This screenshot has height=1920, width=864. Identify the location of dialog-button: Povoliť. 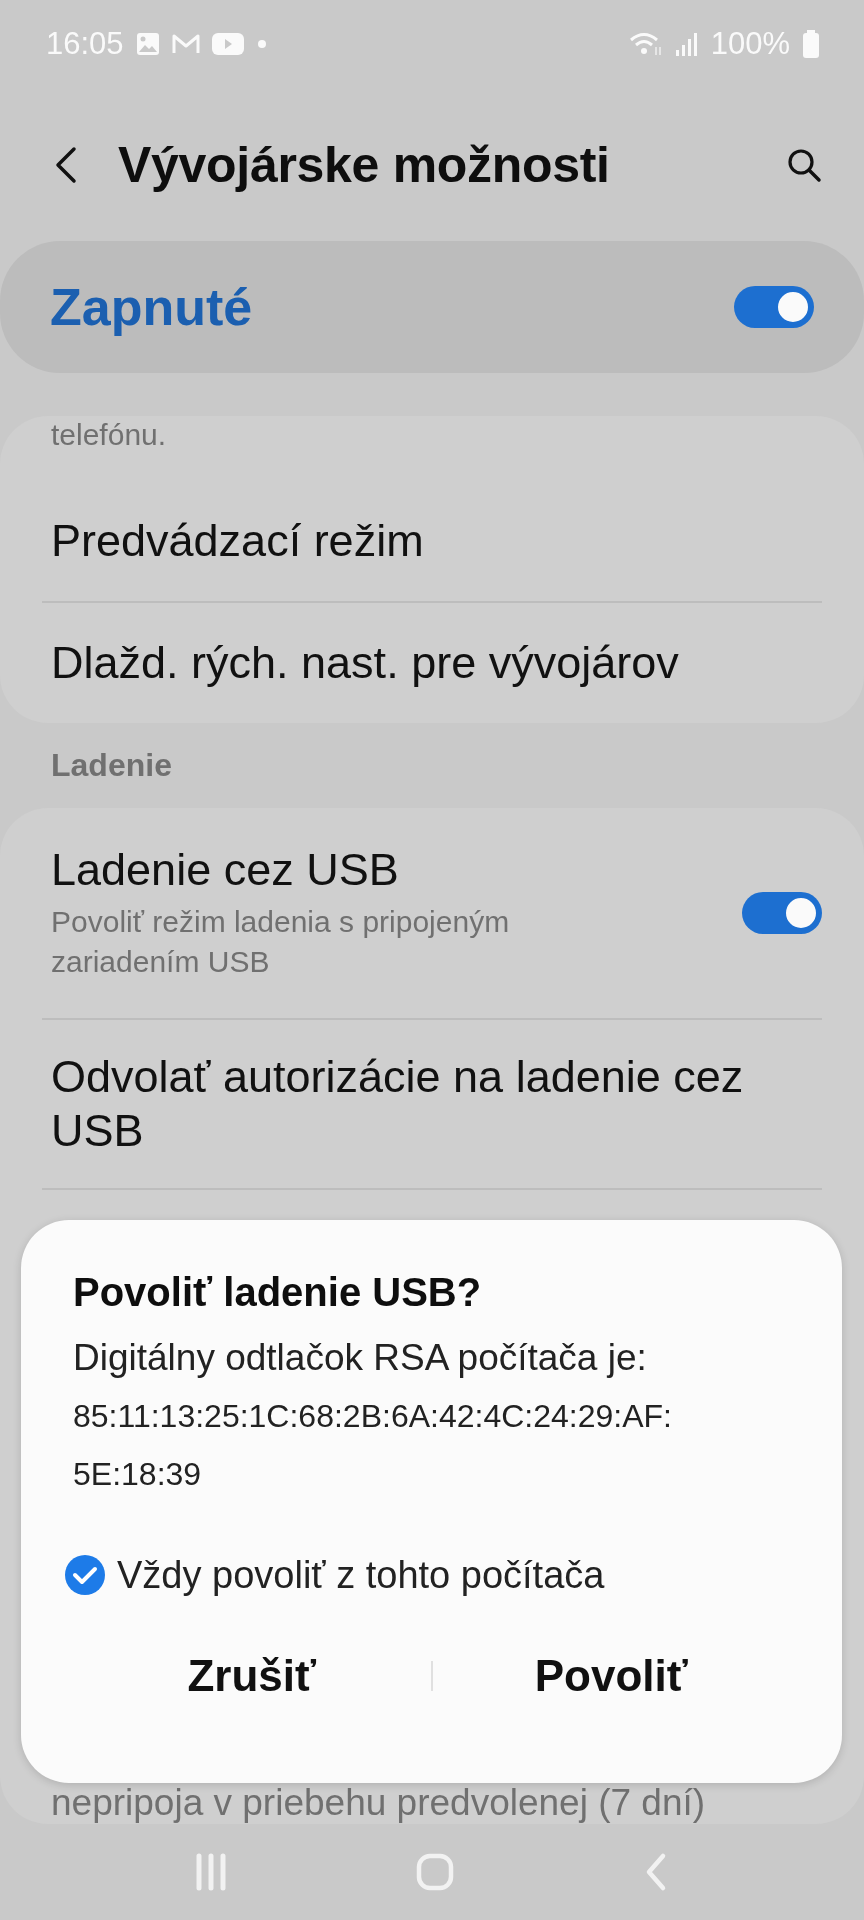
(611, 1676).